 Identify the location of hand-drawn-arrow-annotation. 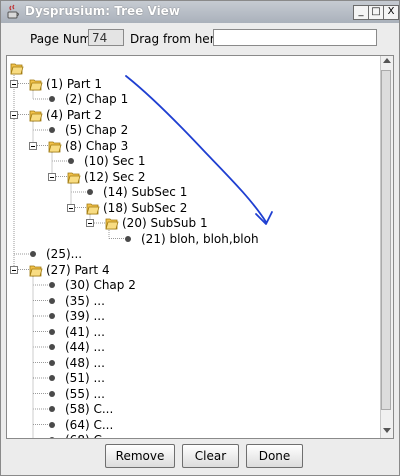
(199, 150).